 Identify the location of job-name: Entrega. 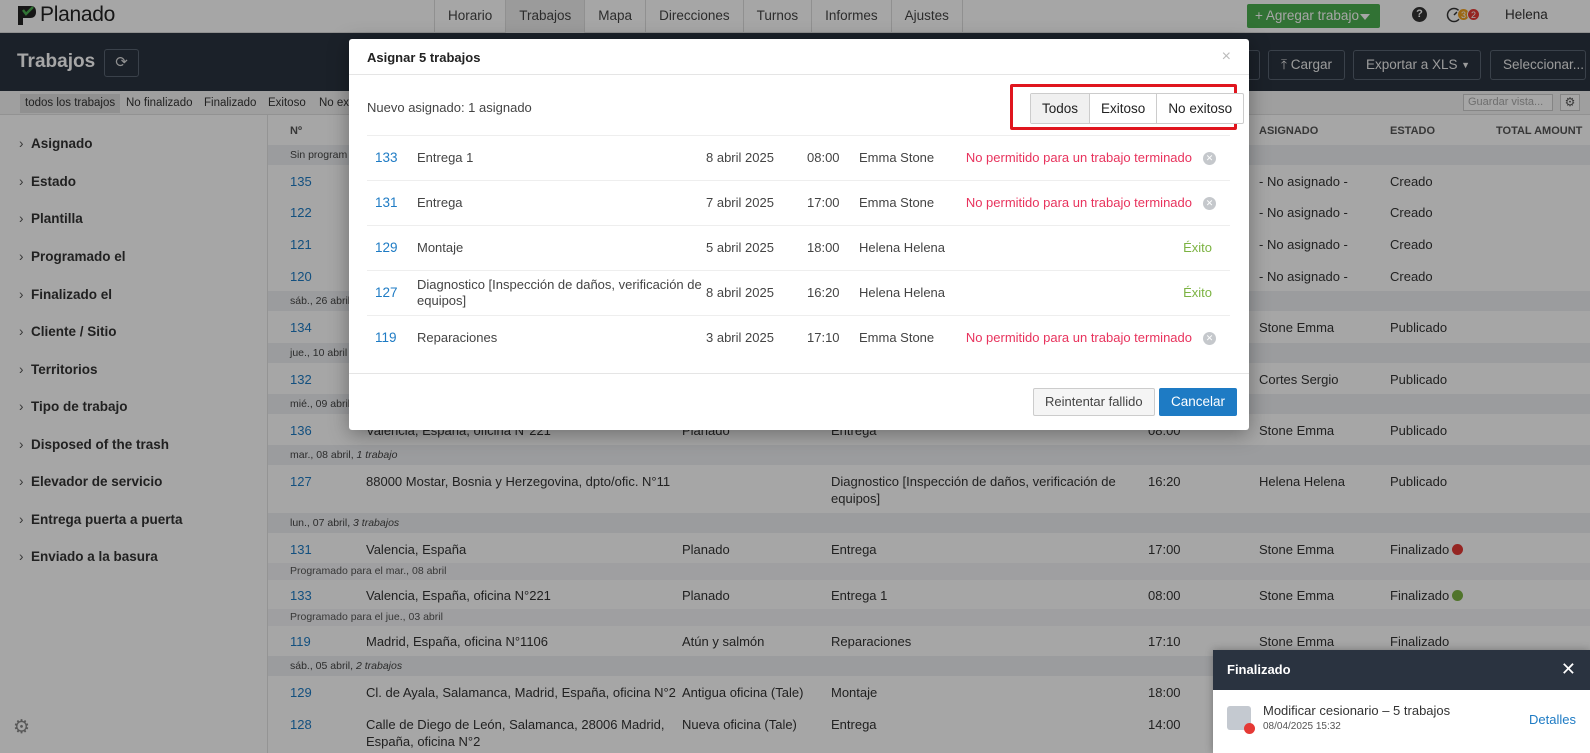
(440, 202).